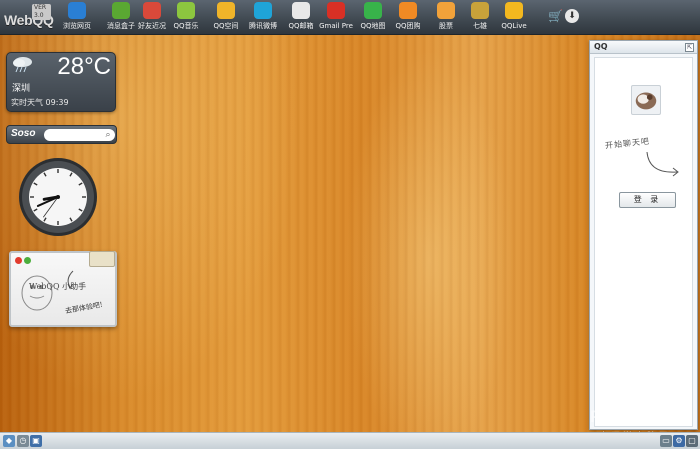 This screenshot has height=449, width=700. What do you see at coordinates (22, 65) in the screenshot?
I see `rain-cloud-icon` at bounding box center [22, 65].